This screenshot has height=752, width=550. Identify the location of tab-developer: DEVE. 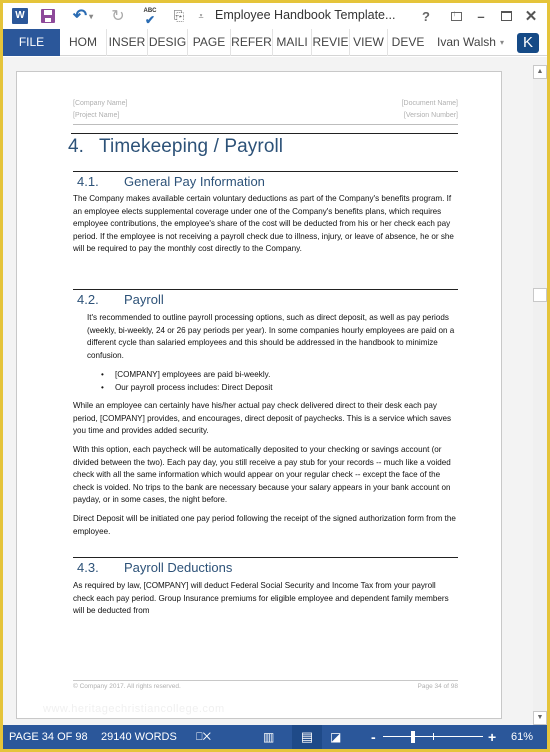
(408, 42).